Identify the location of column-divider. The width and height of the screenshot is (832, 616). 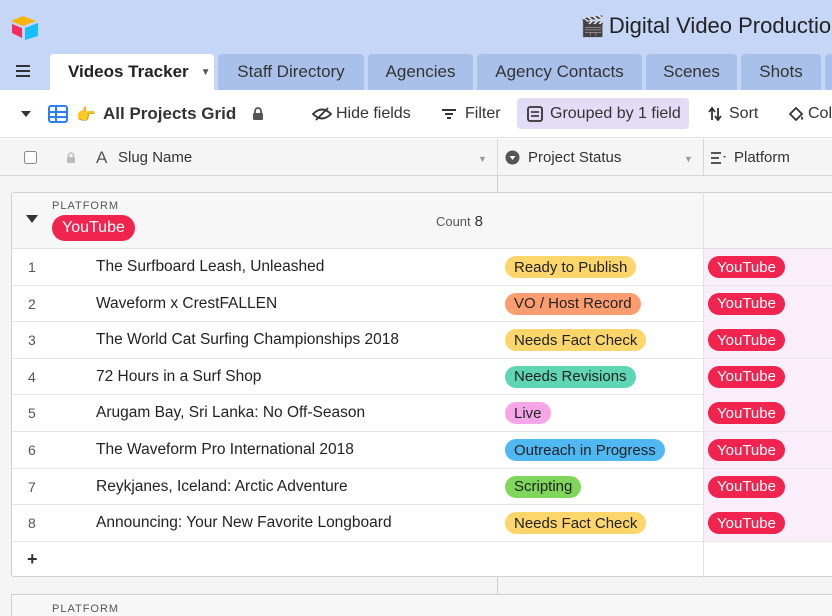
(703, 384).